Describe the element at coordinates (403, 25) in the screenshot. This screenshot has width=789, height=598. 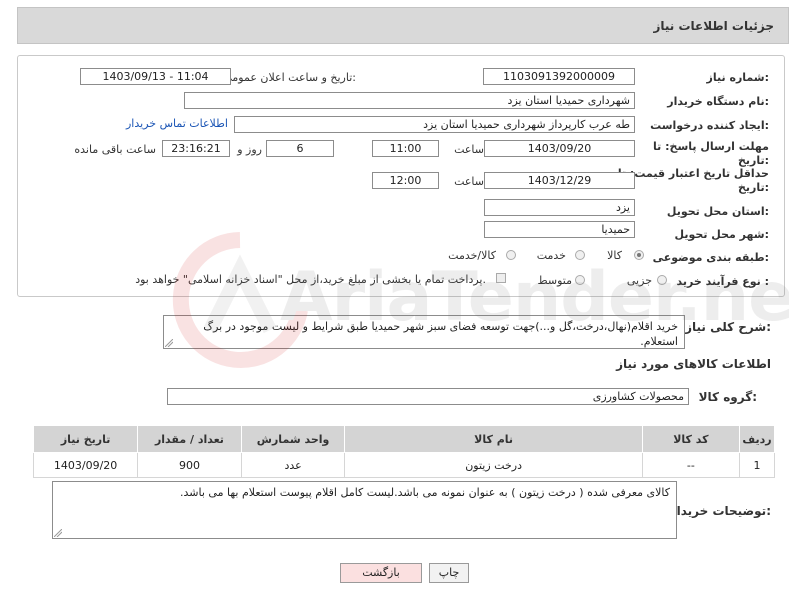
I see `page-header: جزئیات اطلاعات نیاز` at that location.